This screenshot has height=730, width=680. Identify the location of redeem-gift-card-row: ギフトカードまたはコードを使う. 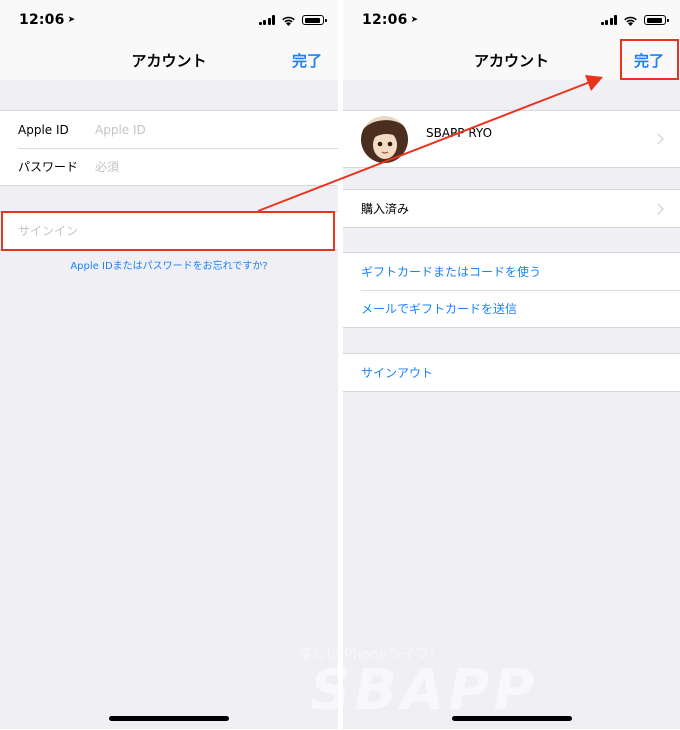
(511, 271).